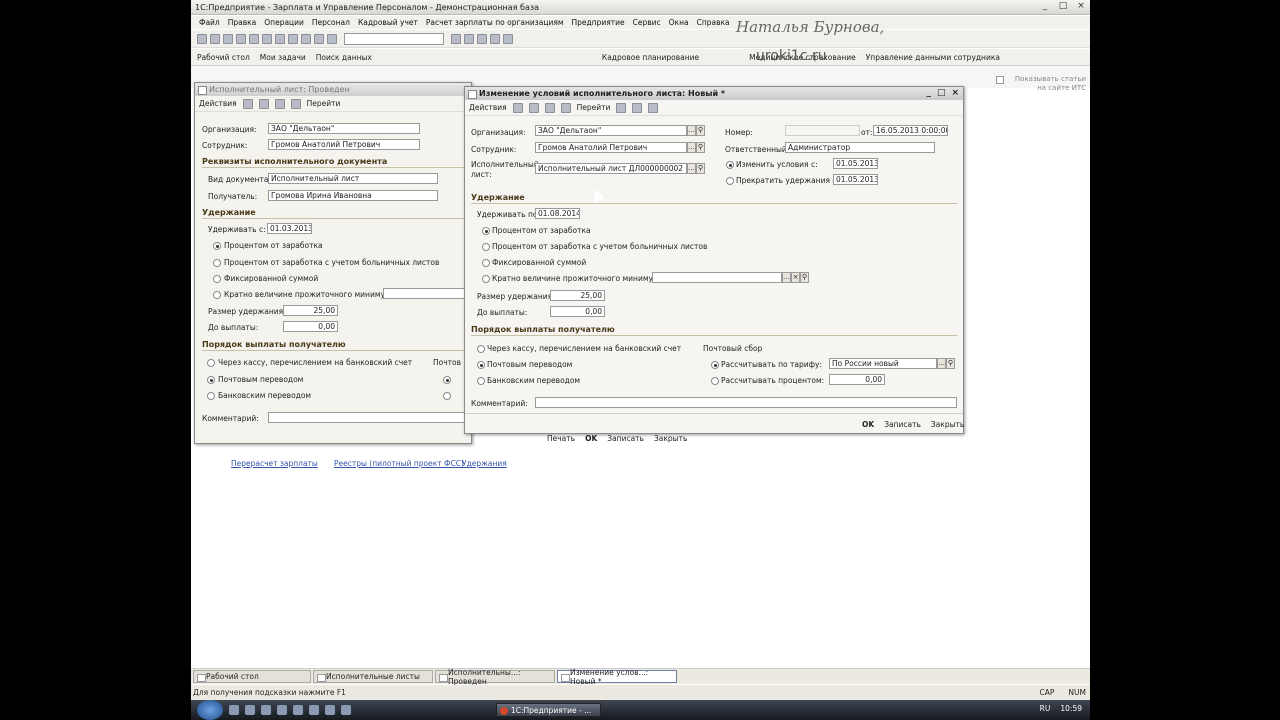 The height and width of the screenshot is (720, 1280). Describe the element at coordinates (495, 22) in the screenshot. I see `menu-payroll: Расчет зарплаты по организациям` at that location.